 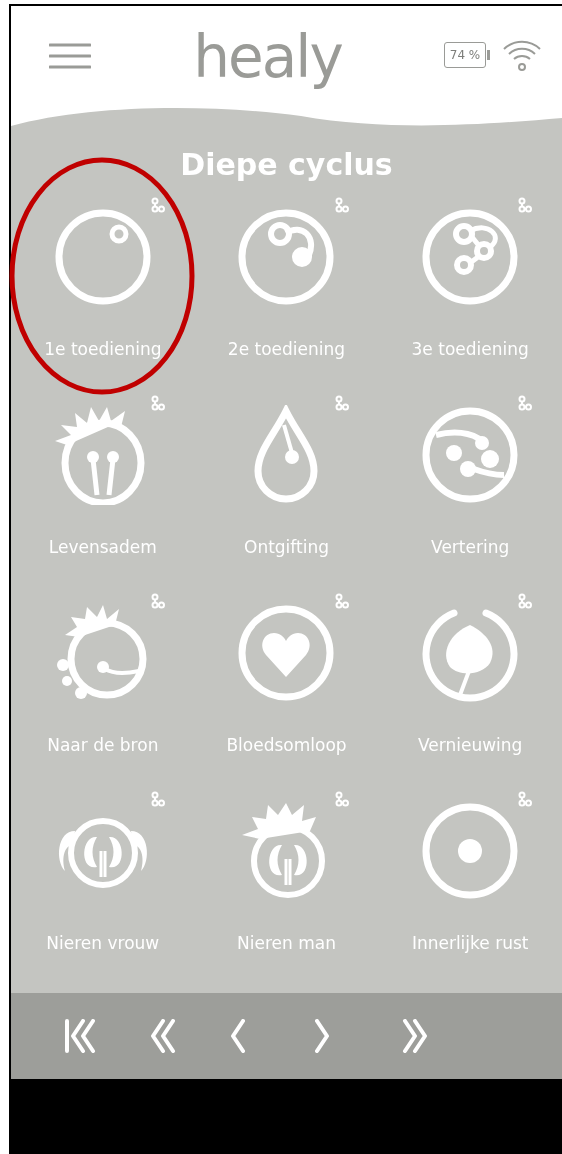 What do you see at coordinates (286, 165) in the screenshot?
I see `screen-title: Diepe cyclus` at bounding box center [286, 165].